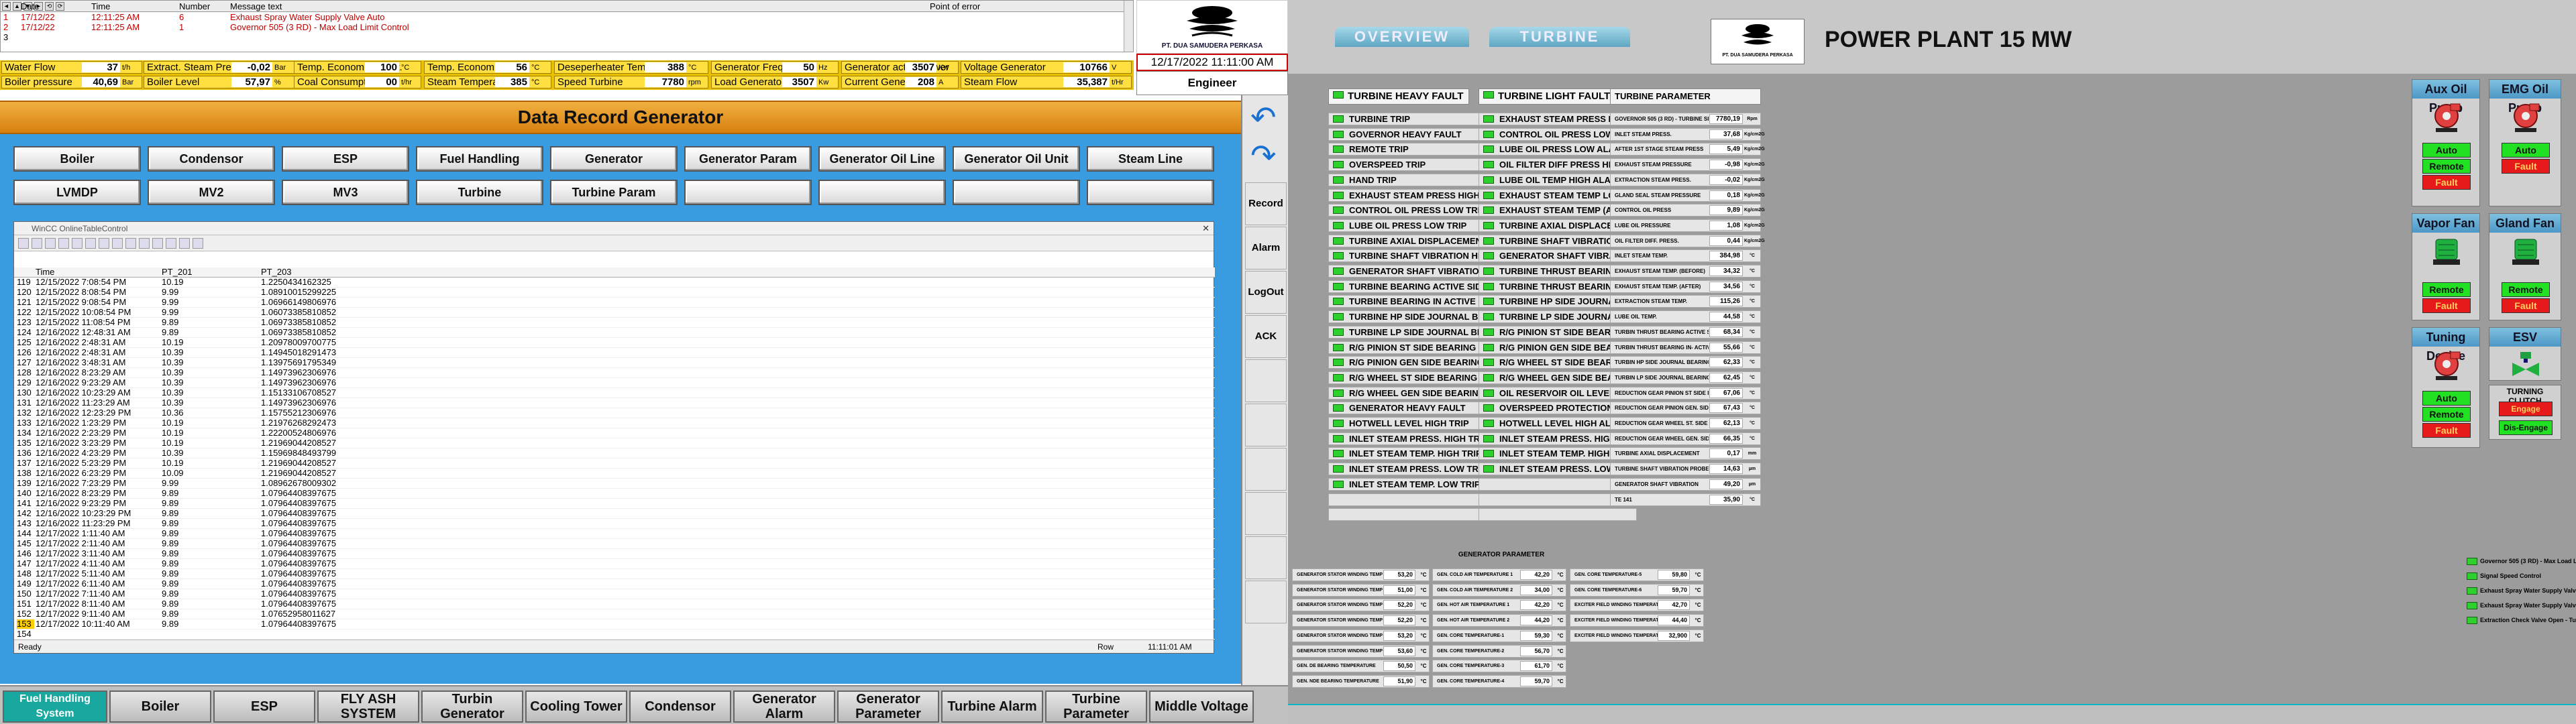  What do you see at coordinates (368, 707) in the screenshot?
I see `bottom-nav-fly-ash-system: FLY ASH SYSTEM` at bounding box center [368, 707].